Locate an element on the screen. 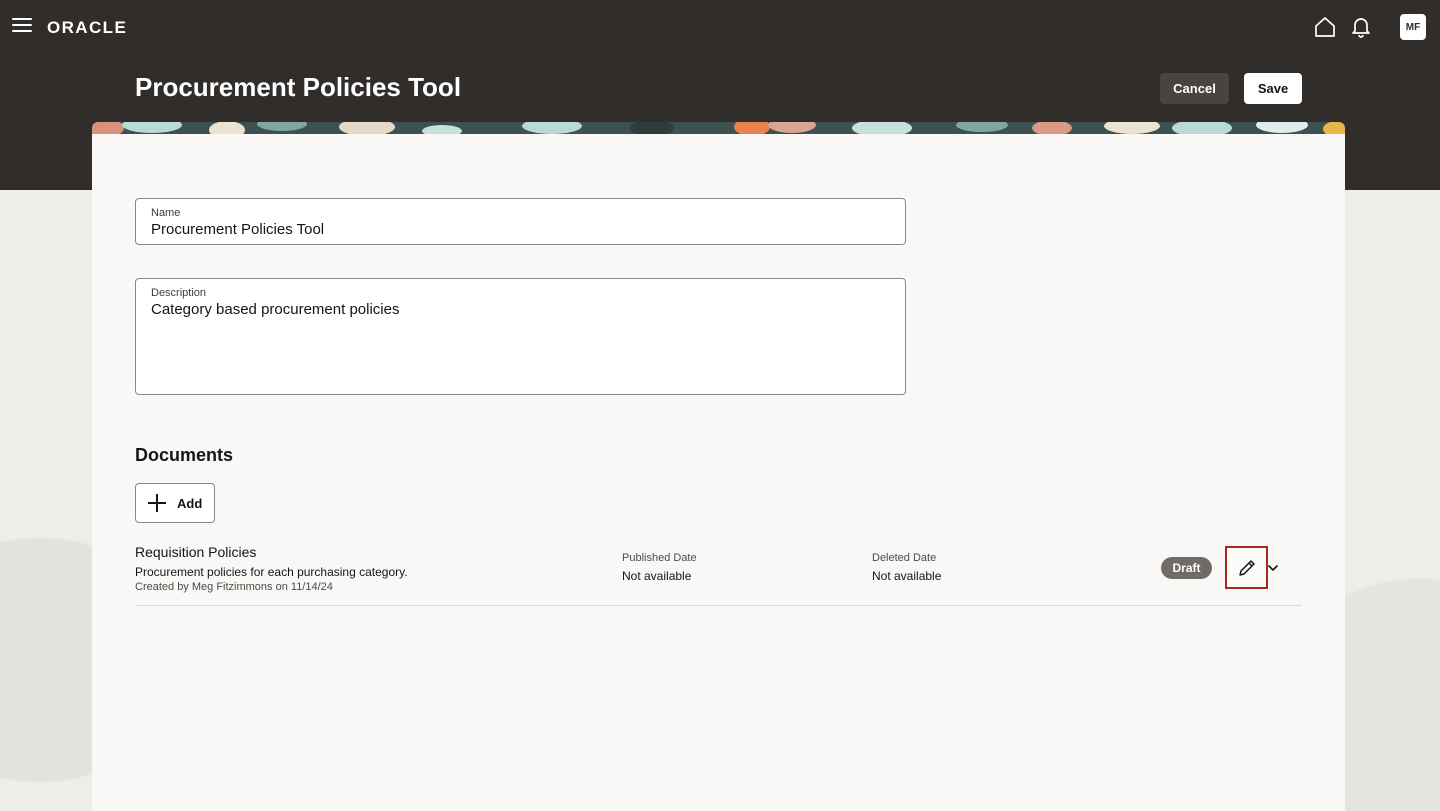  name-input: Procurement Policies Tool is located at coordinates (520, 230).